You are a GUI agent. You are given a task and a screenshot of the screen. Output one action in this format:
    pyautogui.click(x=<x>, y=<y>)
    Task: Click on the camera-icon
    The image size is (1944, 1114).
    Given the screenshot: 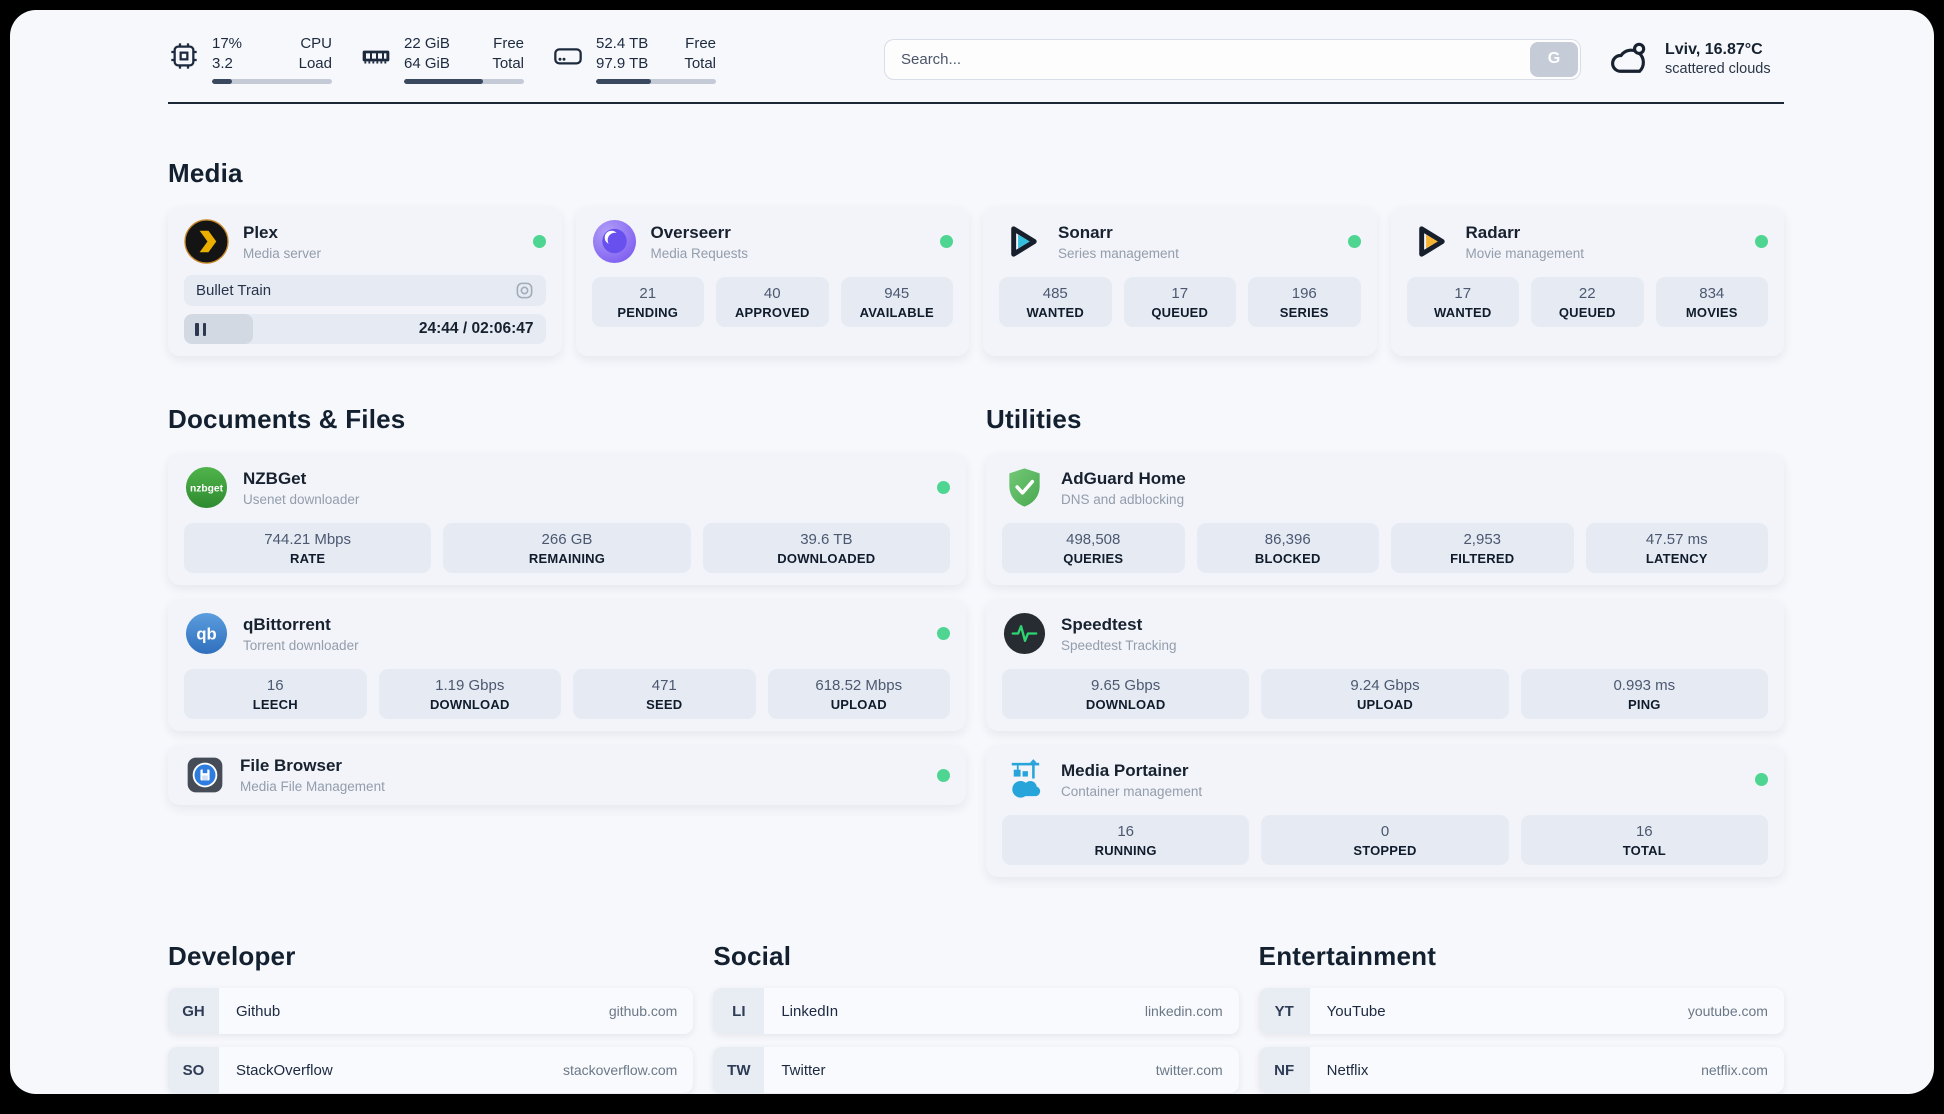 What is the action you would take?
    pyautogui.click(x=524, y=290)
    